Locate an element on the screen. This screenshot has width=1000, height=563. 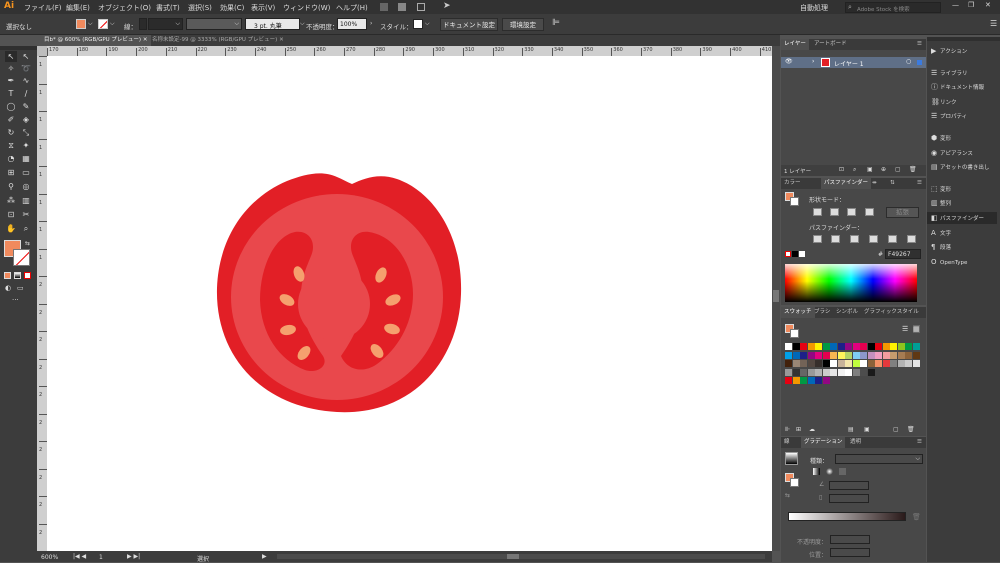
minus-front-icon is located at coordinates (834, 212).